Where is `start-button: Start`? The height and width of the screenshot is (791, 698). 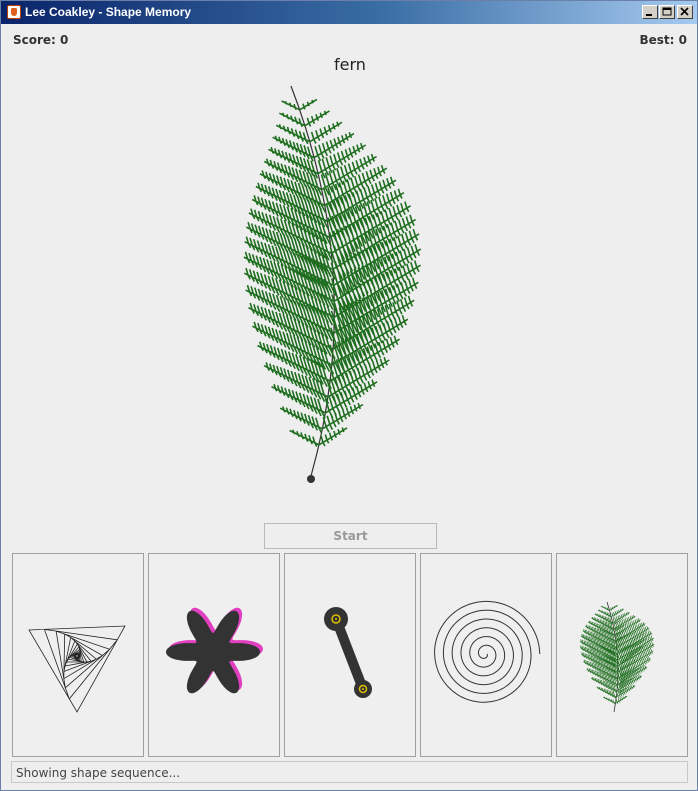 start-button: Start is located at coordinates (350, 536).